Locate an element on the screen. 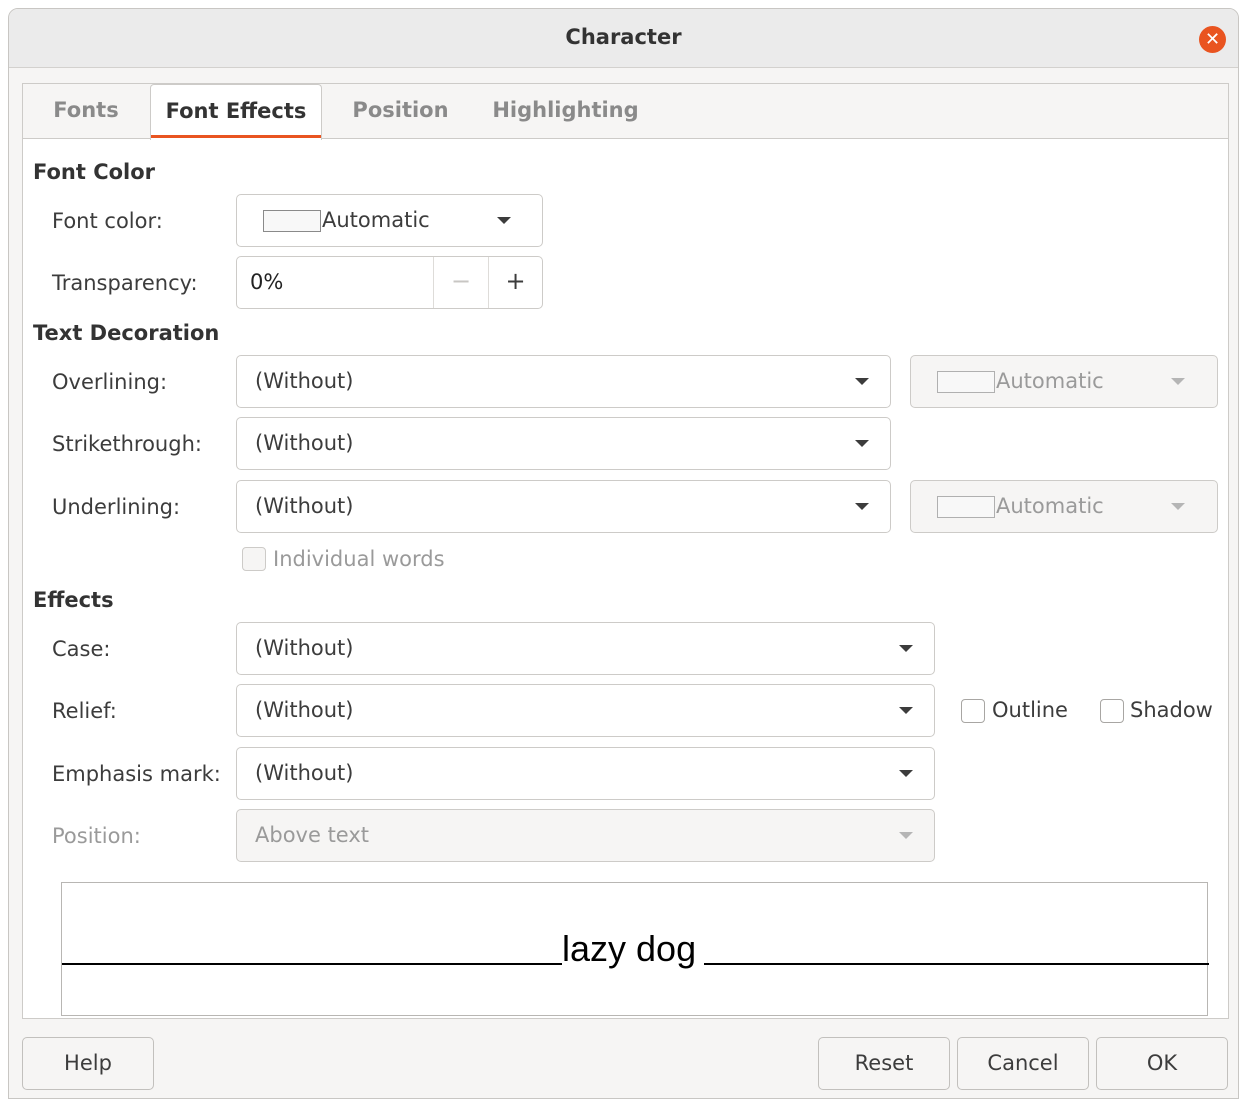 The height and width of the screenshot is (1099, 1239). cancel-button: Cancel is located at coordinates (1023, 1063).